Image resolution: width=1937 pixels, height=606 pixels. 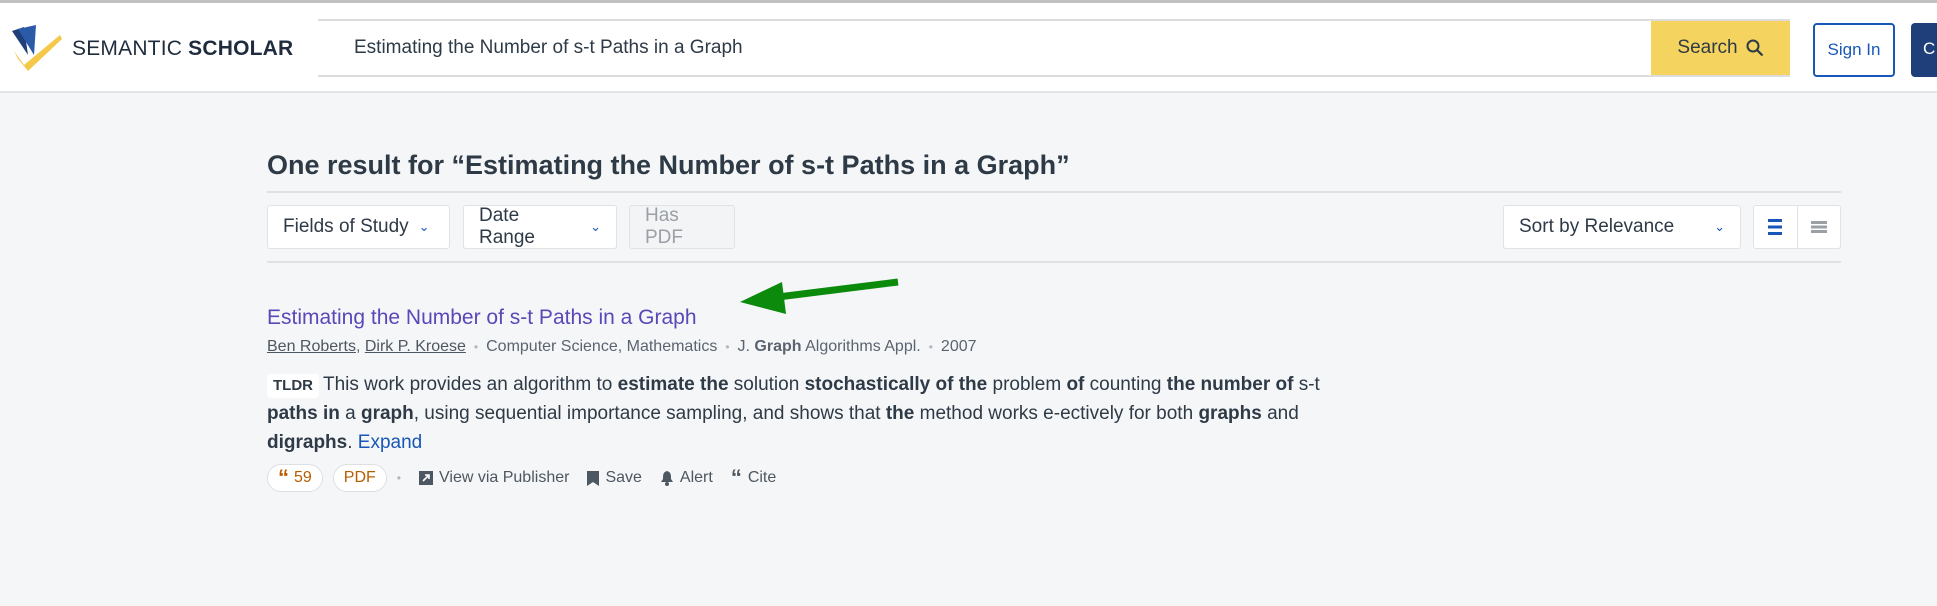 I want to click on search-bar: Search, so click(x=1054, y=48).